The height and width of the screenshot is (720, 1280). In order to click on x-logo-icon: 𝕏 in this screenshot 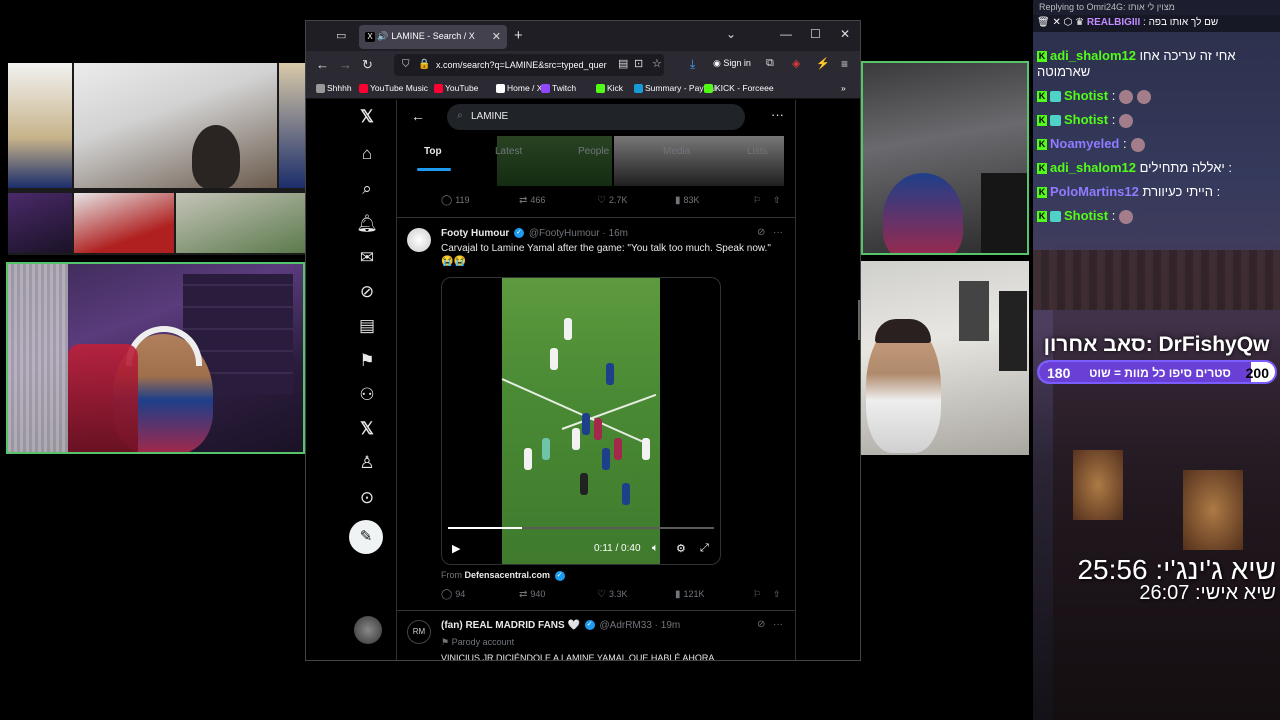, I will do `click(367, 117)`.